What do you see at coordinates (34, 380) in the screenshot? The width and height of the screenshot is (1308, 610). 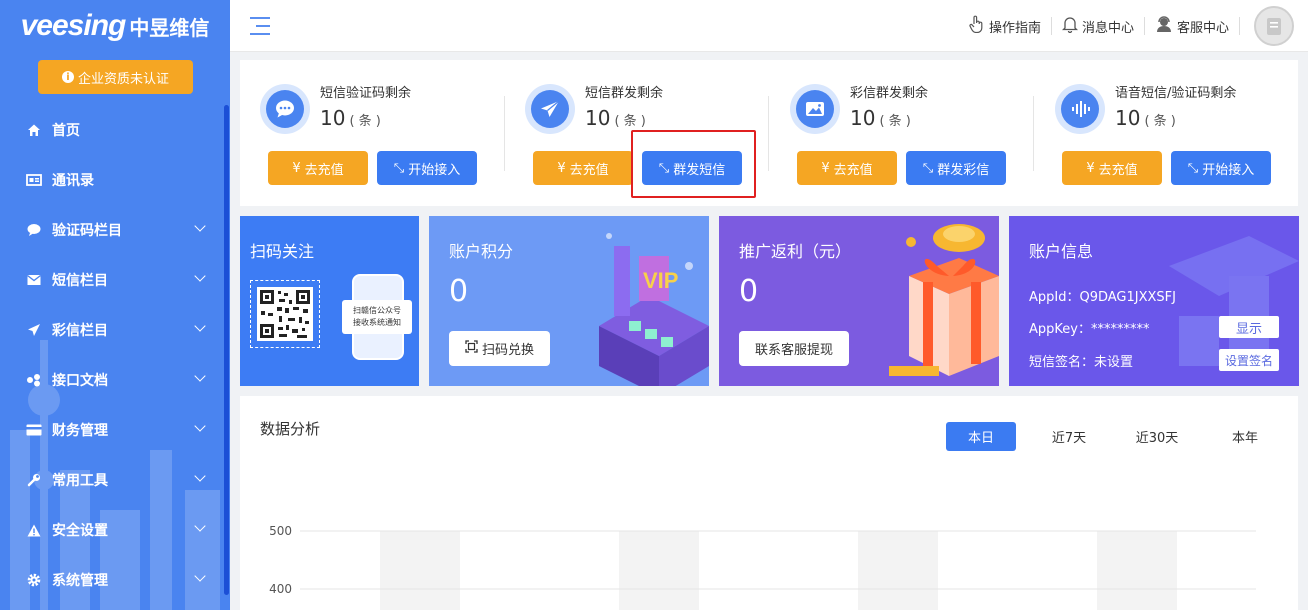 I see `api-icon` at bounding box center [34, 380].